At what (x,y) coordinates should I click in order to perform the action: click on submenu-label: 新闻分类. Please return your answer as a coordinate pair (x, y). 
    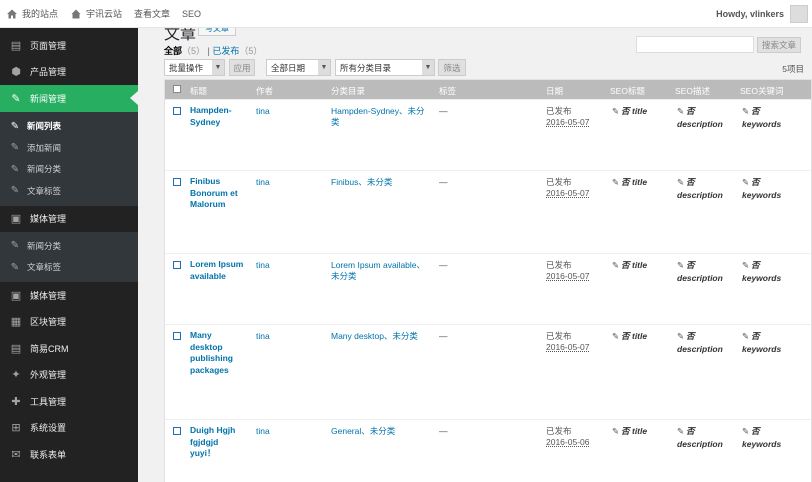
    Looking at the image, I should click on (44, 245).